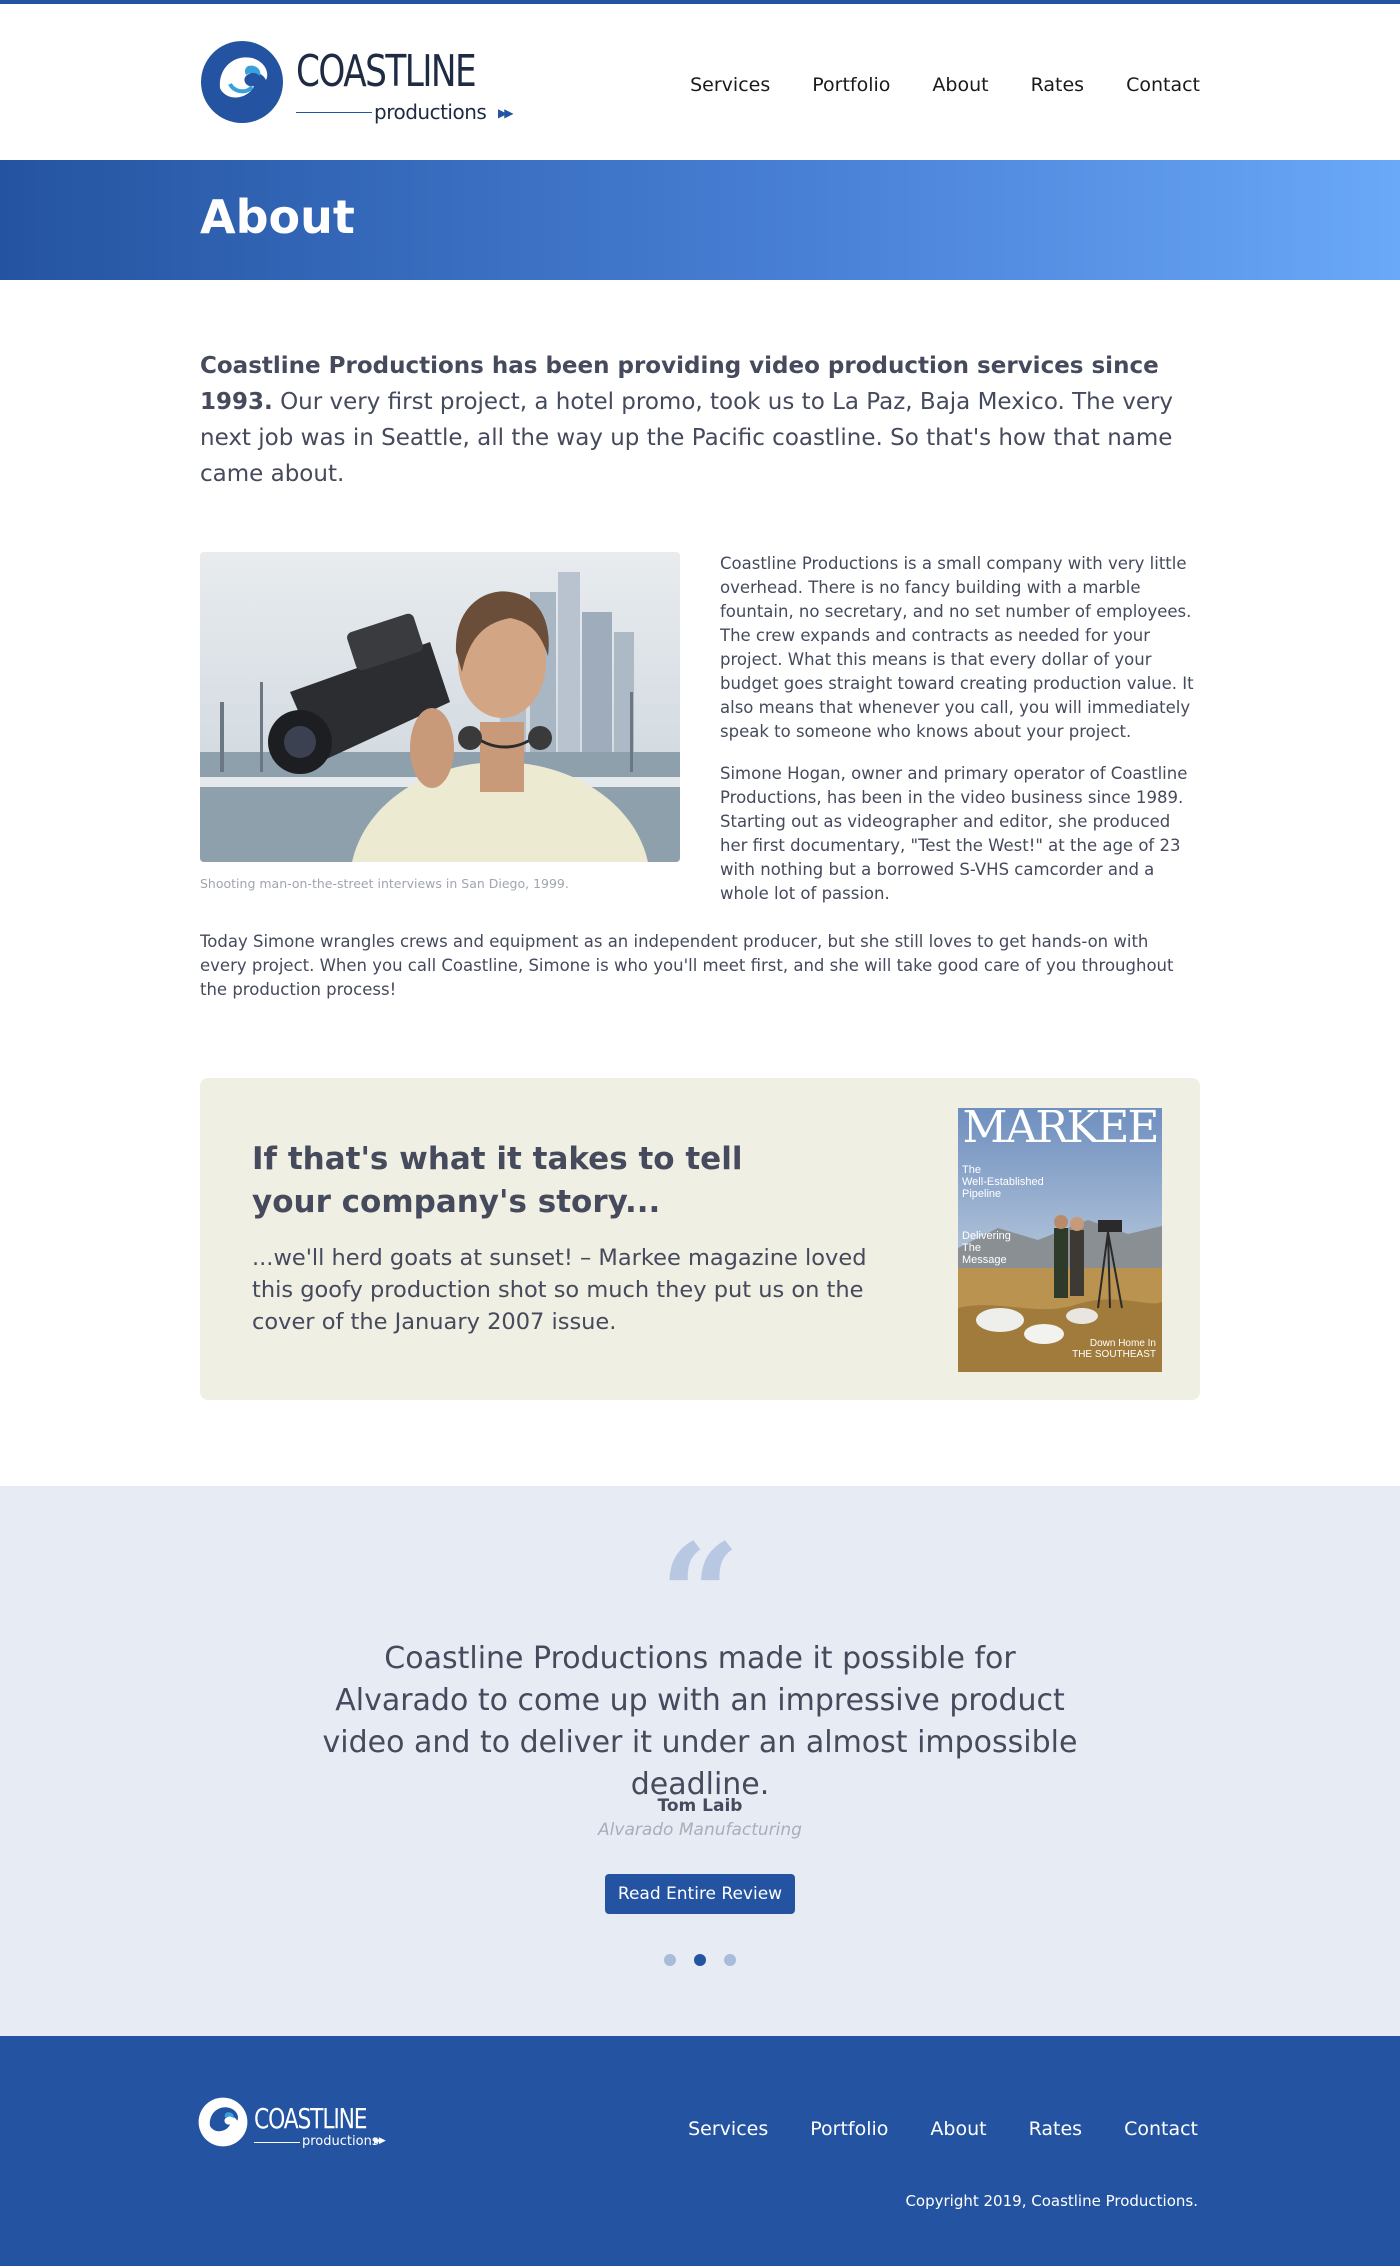 Image resolution: width=1400 pixels, height=2266 pixels. What do you see at coordinates (277, 2142) in the screenshot?
I see `footer-logo-rule` at bounding box center [277, 2142].